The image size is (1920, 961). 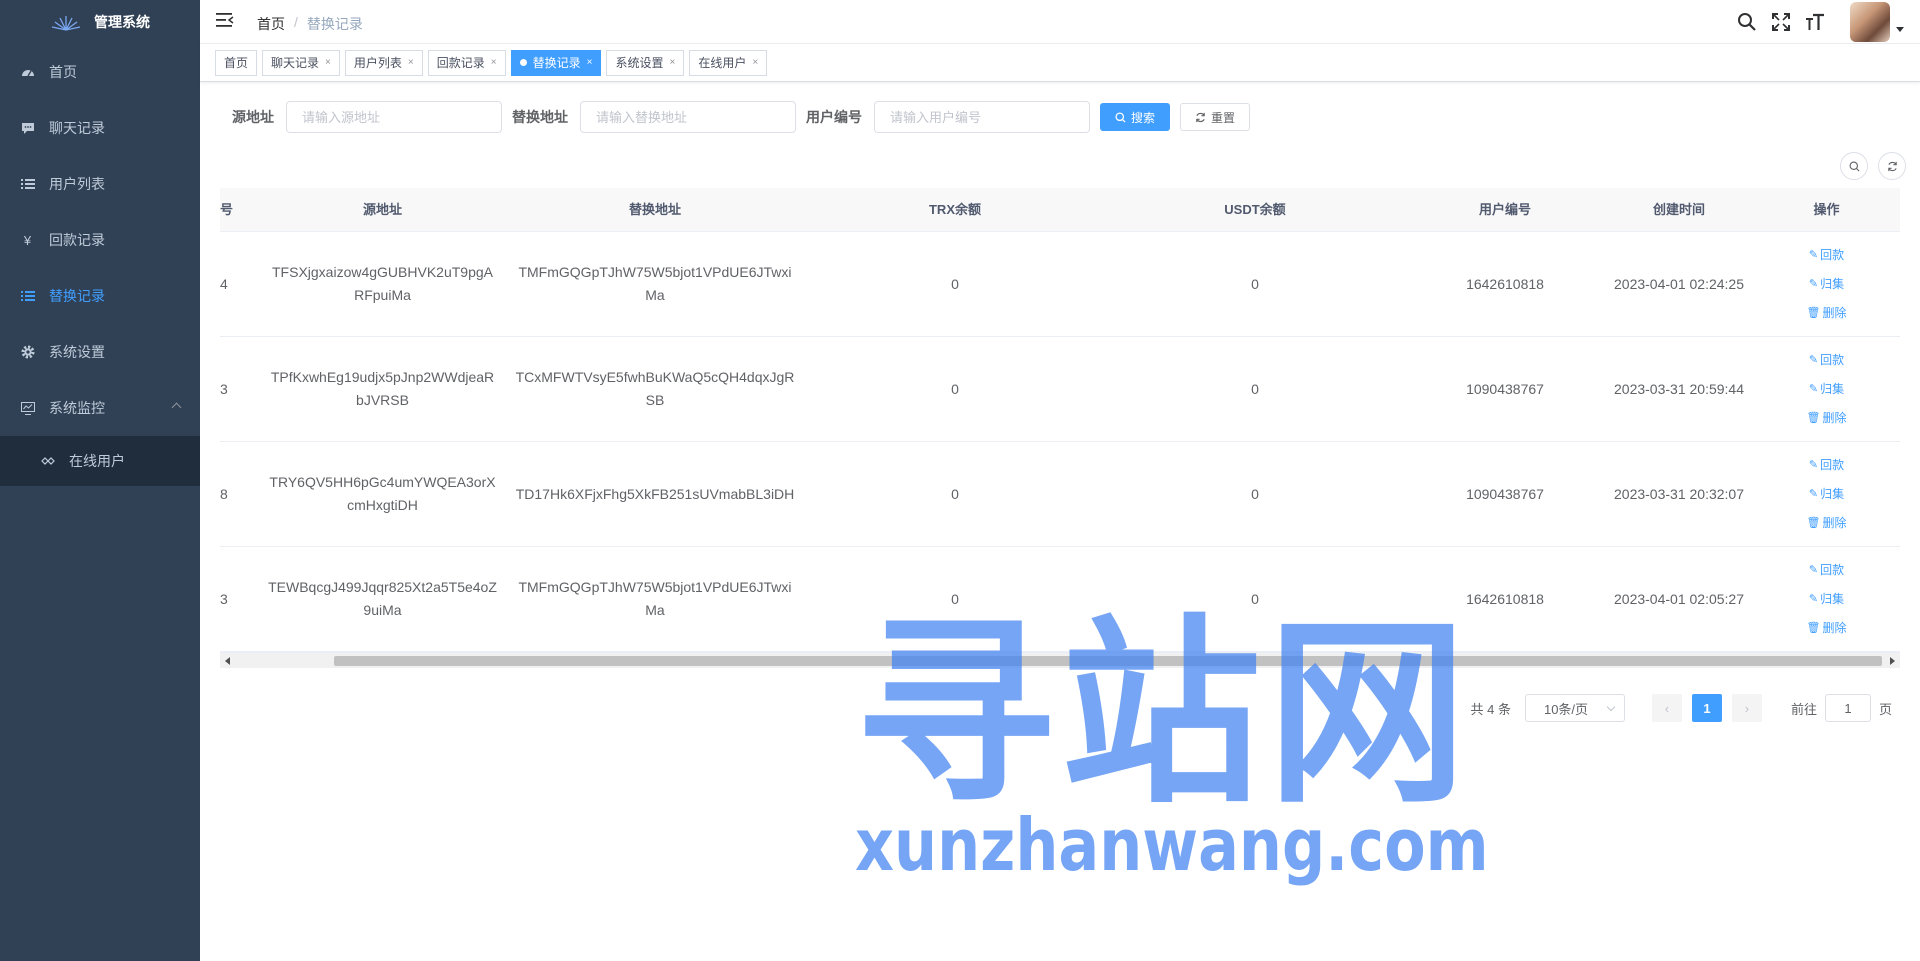 I want to click on scrollbar-thumb, so click(x=1108, y=661).